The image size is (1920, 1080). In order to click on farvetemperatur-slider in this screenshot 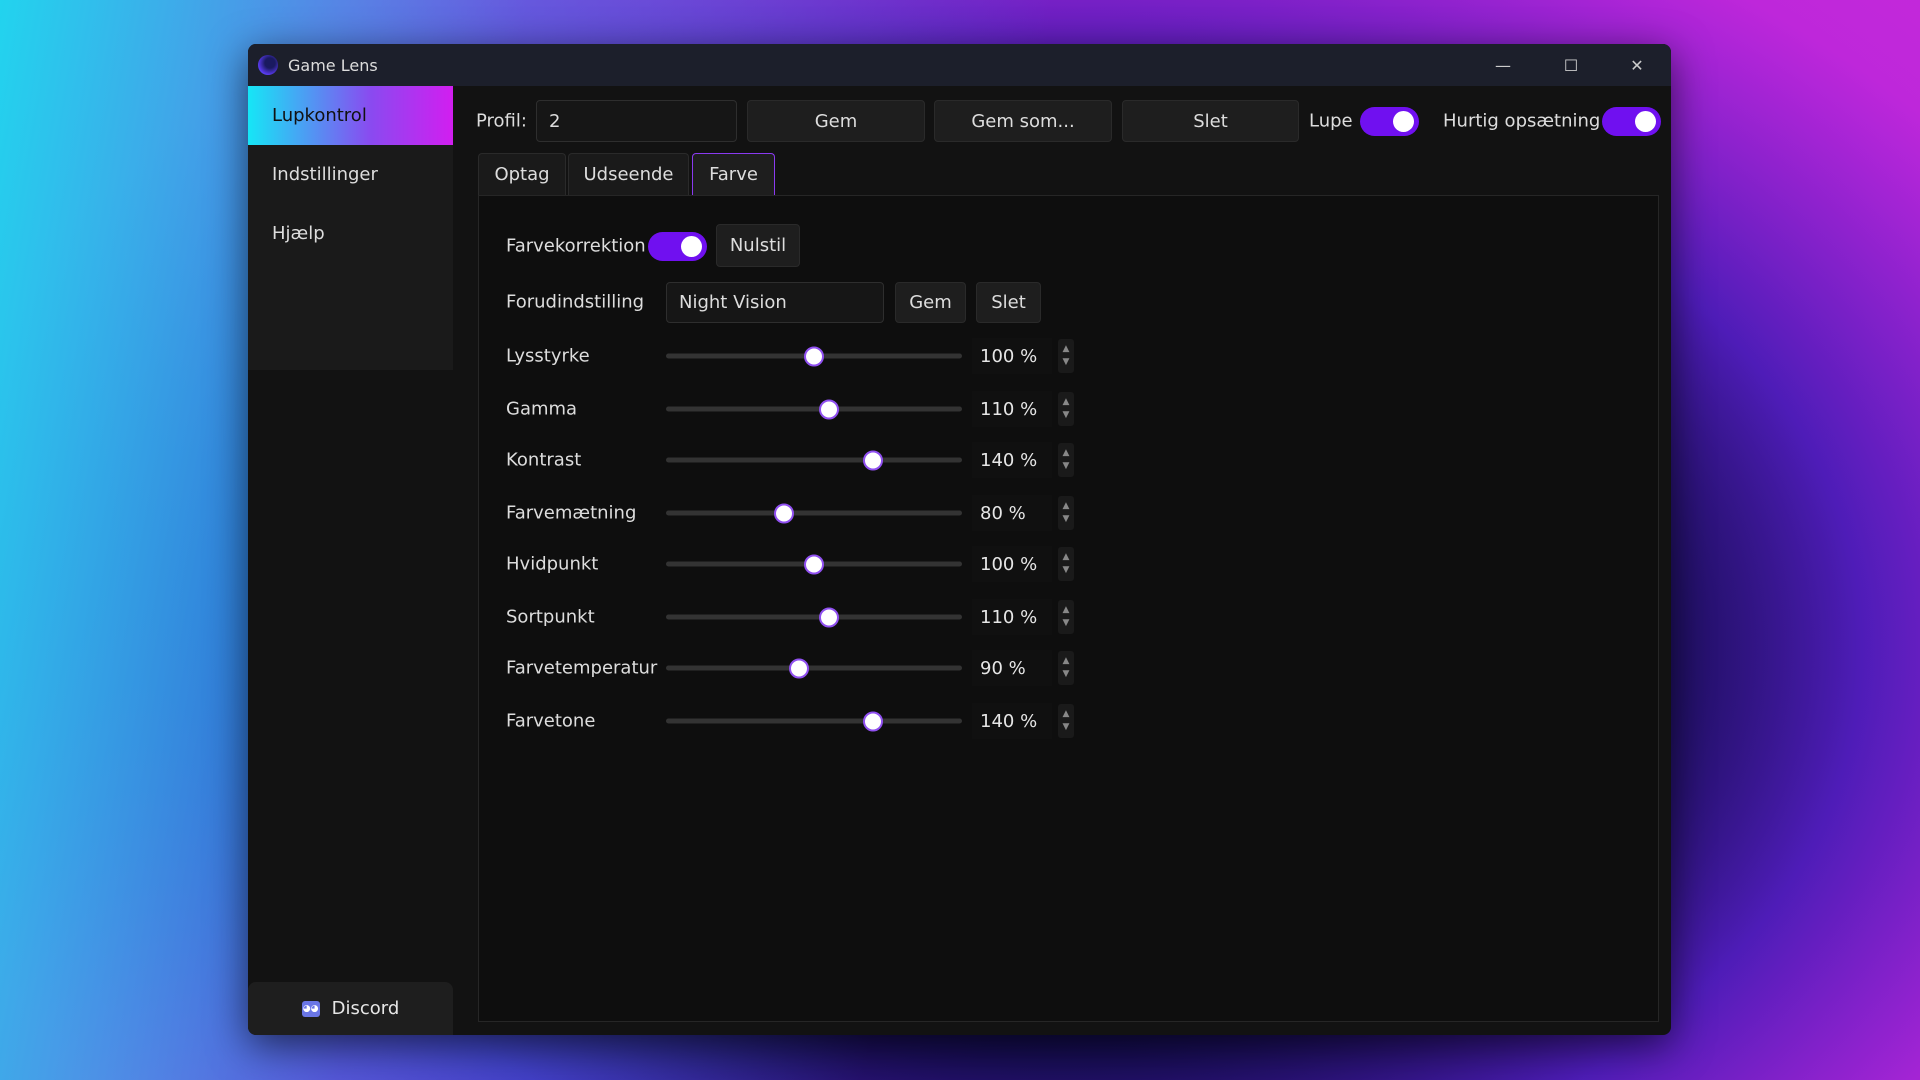, I will do `click(814, 668)`.